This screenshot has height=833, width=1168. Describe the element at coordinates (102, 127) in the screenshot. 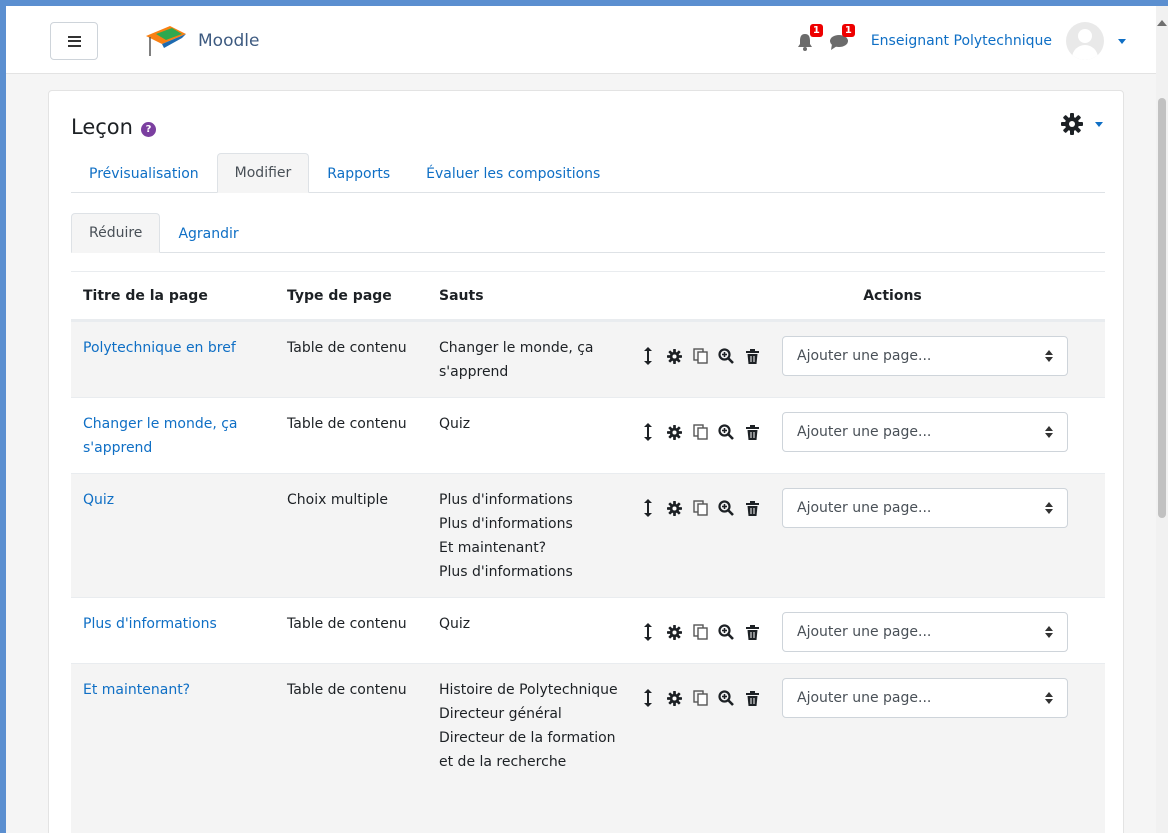

I see `page-title-text: Leçon` at that location.